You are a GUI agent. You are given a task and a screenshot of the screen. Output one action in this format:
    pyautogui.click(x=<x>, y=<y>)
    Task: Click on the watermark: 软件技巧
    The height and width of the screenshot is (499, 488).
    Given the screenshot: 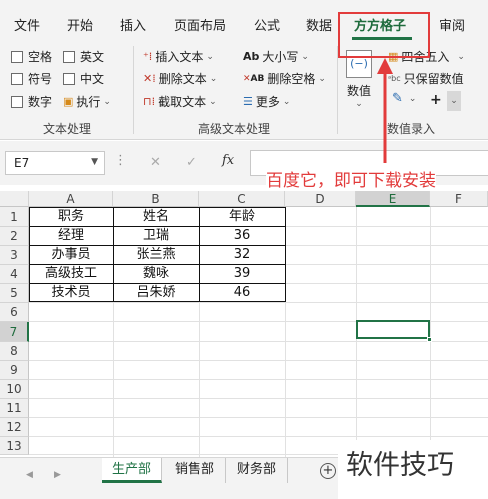 What is the action you would take?
    pyautogui.click(x=413, y=469)
    